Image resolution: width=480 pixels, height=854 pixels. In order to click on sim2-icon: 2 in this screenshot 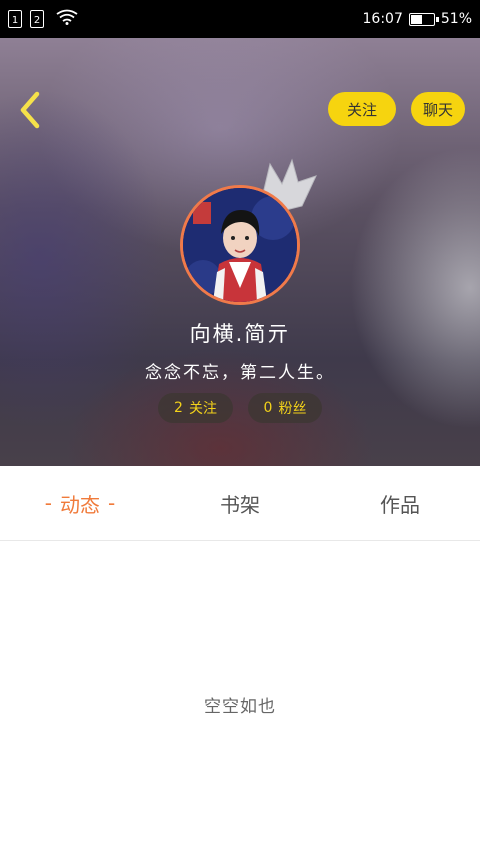, I will do `click(37, 19)`.